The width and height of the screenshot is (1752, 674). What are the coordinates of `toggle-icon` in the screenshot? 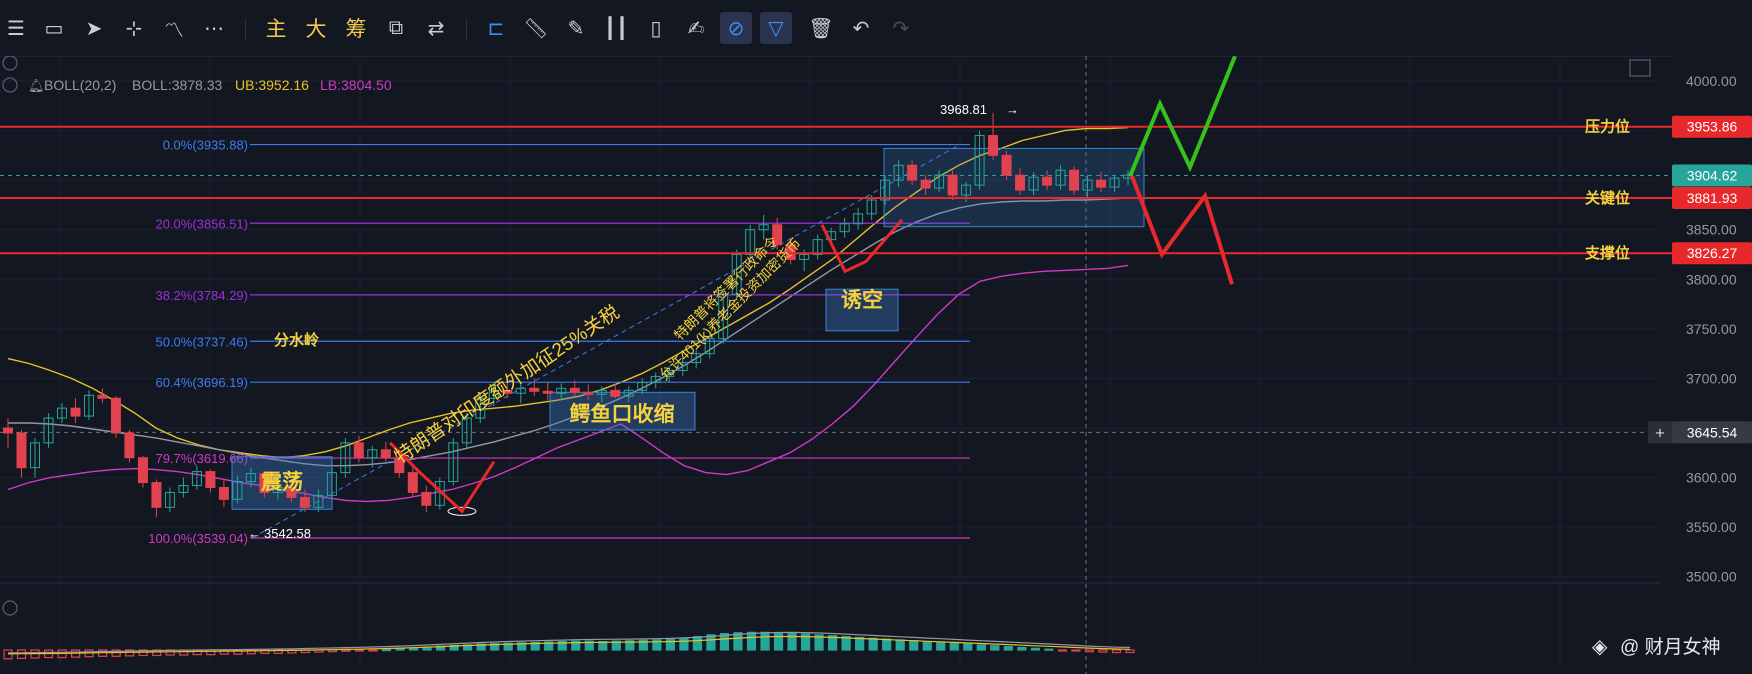 It's located at (10, 85).